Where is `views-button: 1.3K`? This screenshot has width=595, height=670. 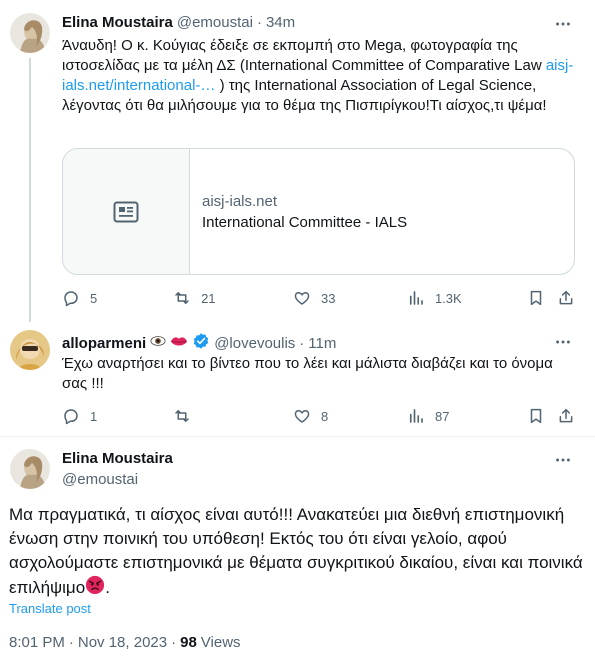 views-button: 1.3K is located at coordinates (467, 298).